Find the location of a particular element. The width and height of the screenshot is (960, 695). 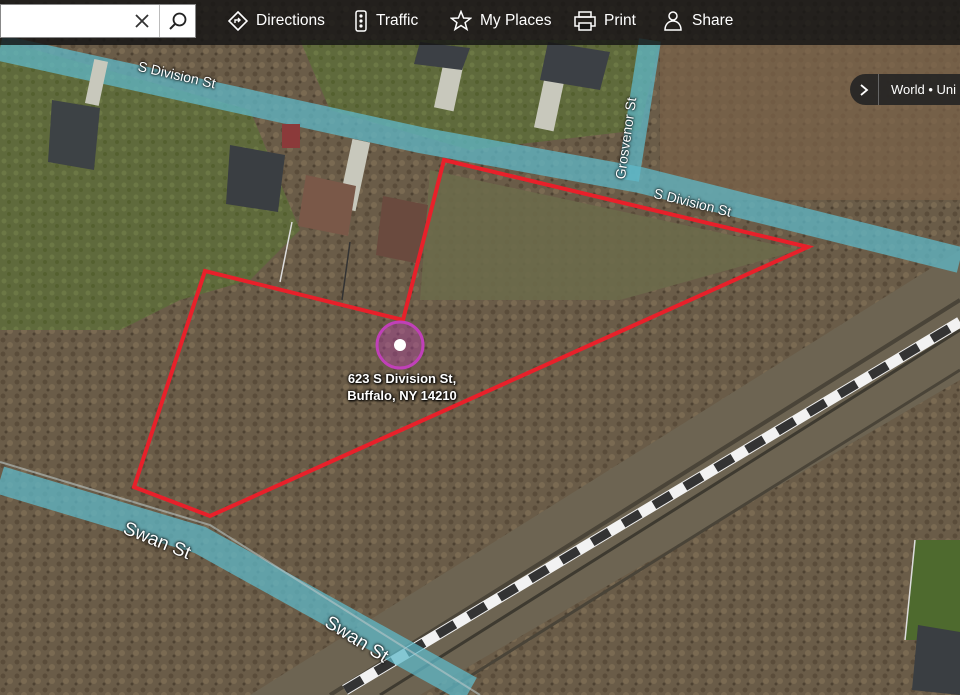

star-icon is located at coordinates (461, 21).